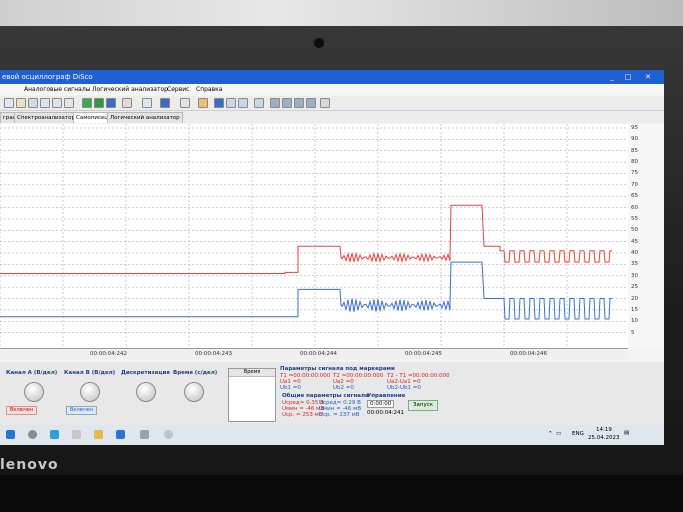 The image size is (683, 512). What do you see at coordinates (99, 103) in the screenshot?
I see `play-loop-icon` at bounding box center [99, 103].